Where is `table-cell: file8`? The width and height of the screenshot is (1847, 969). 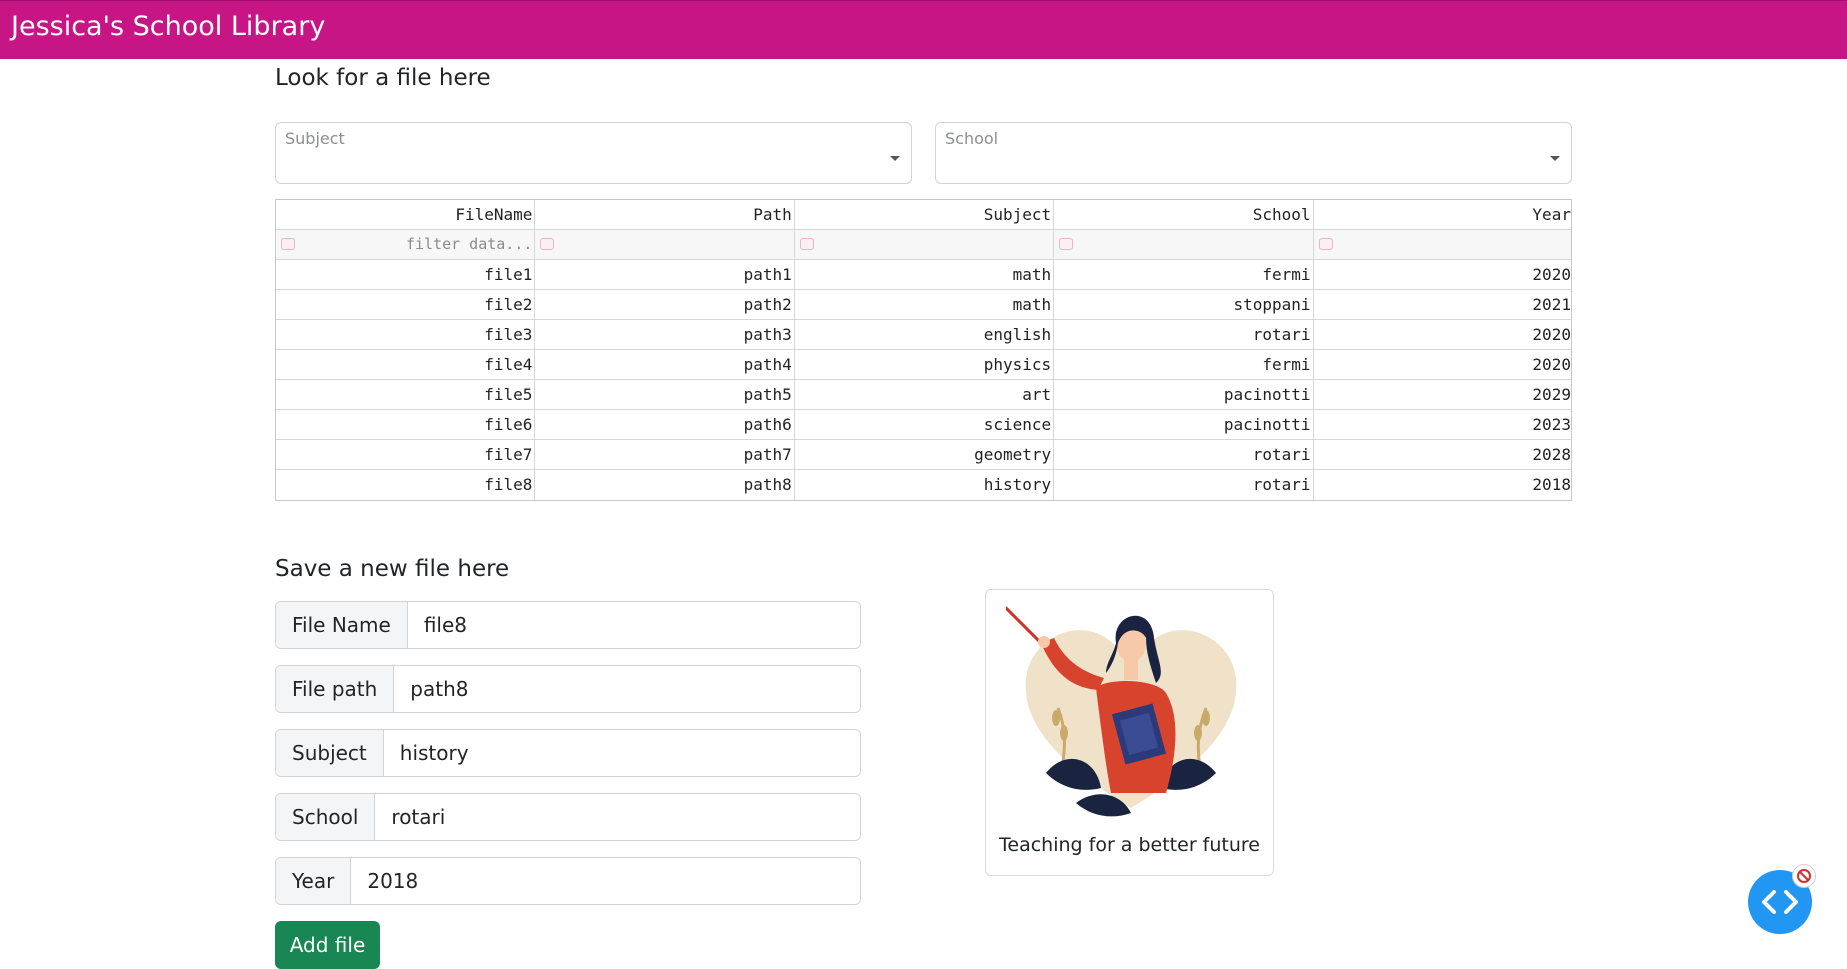 table-cell: file8 is located at coordinates (406, 485).